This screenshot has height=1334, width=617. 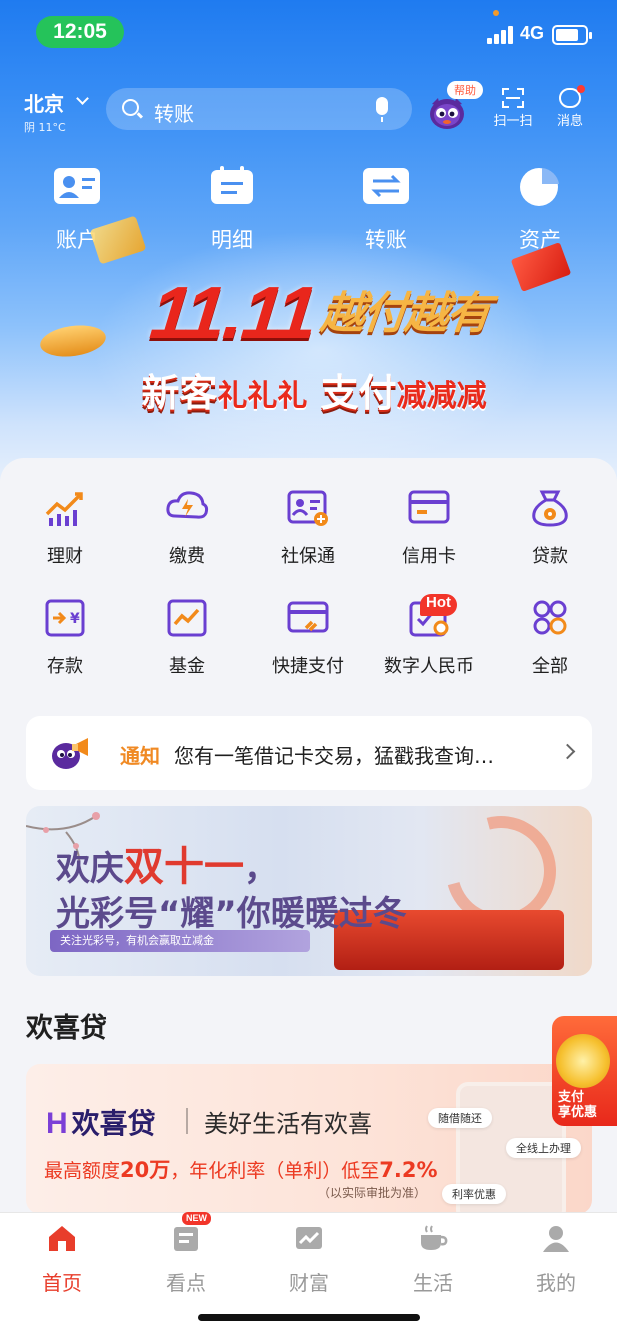 I want to click on promo-sub-part: 减减减, so click(x=441, y=396).